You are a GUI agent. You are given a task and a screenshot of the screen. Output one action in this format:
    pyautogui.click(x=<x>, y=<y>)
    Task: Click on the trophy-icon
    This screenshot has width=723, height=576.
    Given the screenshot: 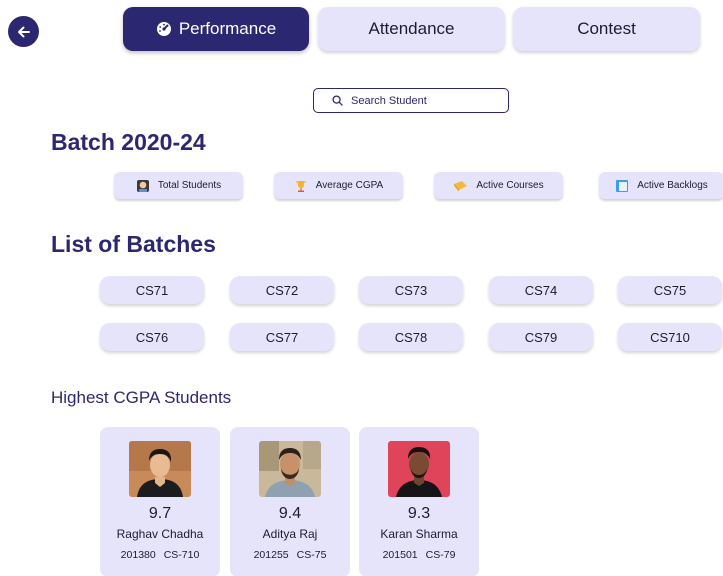 What is the action you would take?
    pyautogui.click(x=301, y=186)
    